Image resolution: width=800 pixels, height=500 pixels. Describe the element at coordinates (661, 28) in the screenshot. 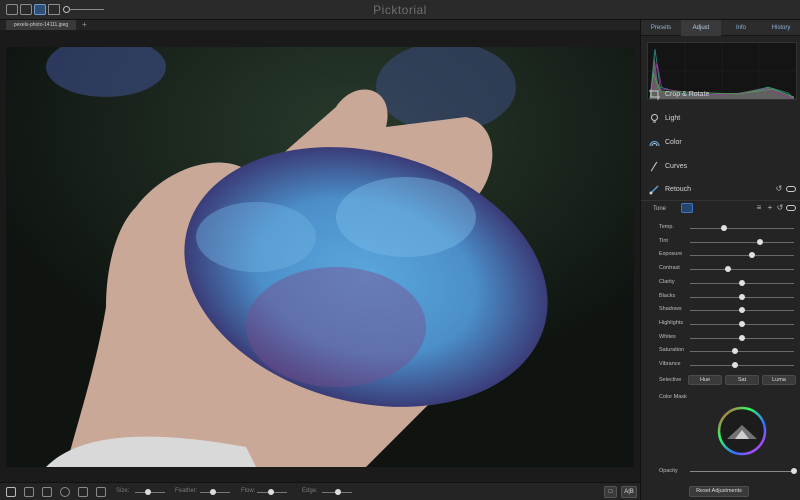

I see `tab-presets: Presets` at that location.